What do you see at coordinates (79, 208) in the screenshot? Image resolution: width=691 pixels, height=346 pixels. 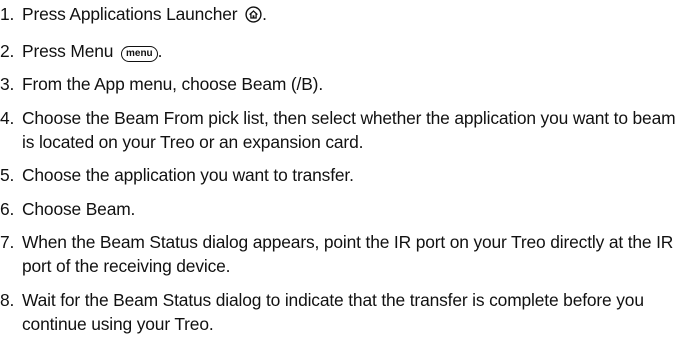 I see `step-text: Choose Beam.` at bounding box center [79, 208].